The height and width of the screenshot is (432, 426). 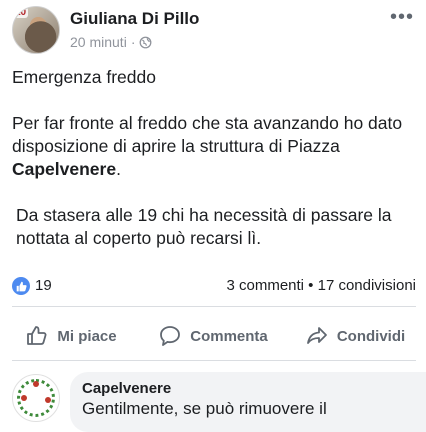 I want to click on place-mention: Capelvenere, so click(x=64, y=169).